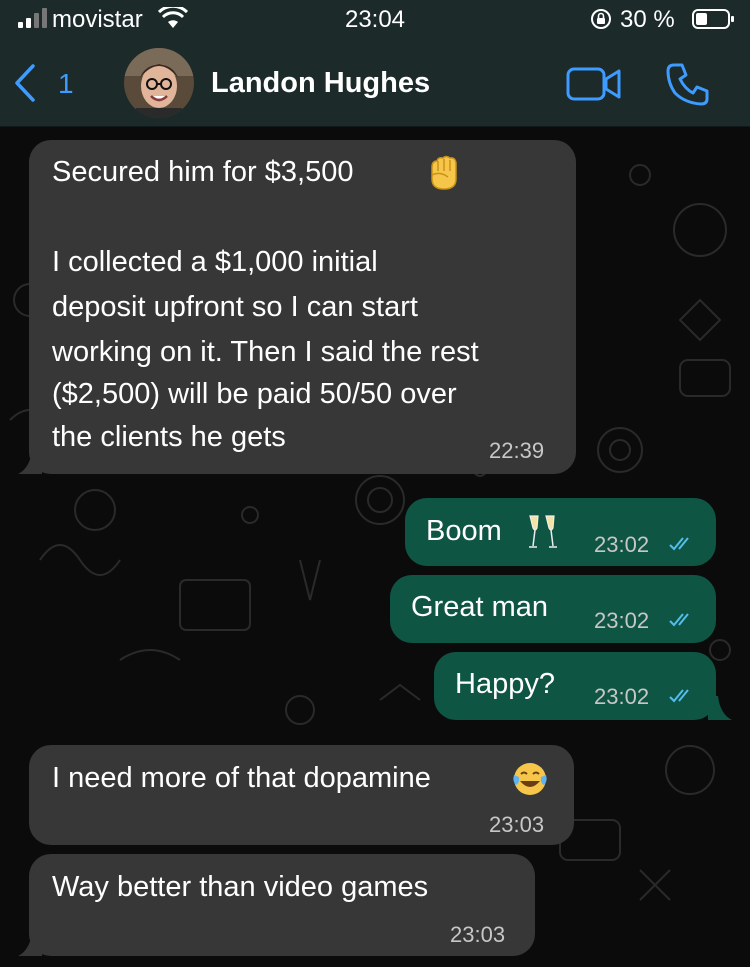 The image size is (750, 967). Describe the element at coordinates (688, 84) in the screenshot. I see `phone-call-icon` at that location.